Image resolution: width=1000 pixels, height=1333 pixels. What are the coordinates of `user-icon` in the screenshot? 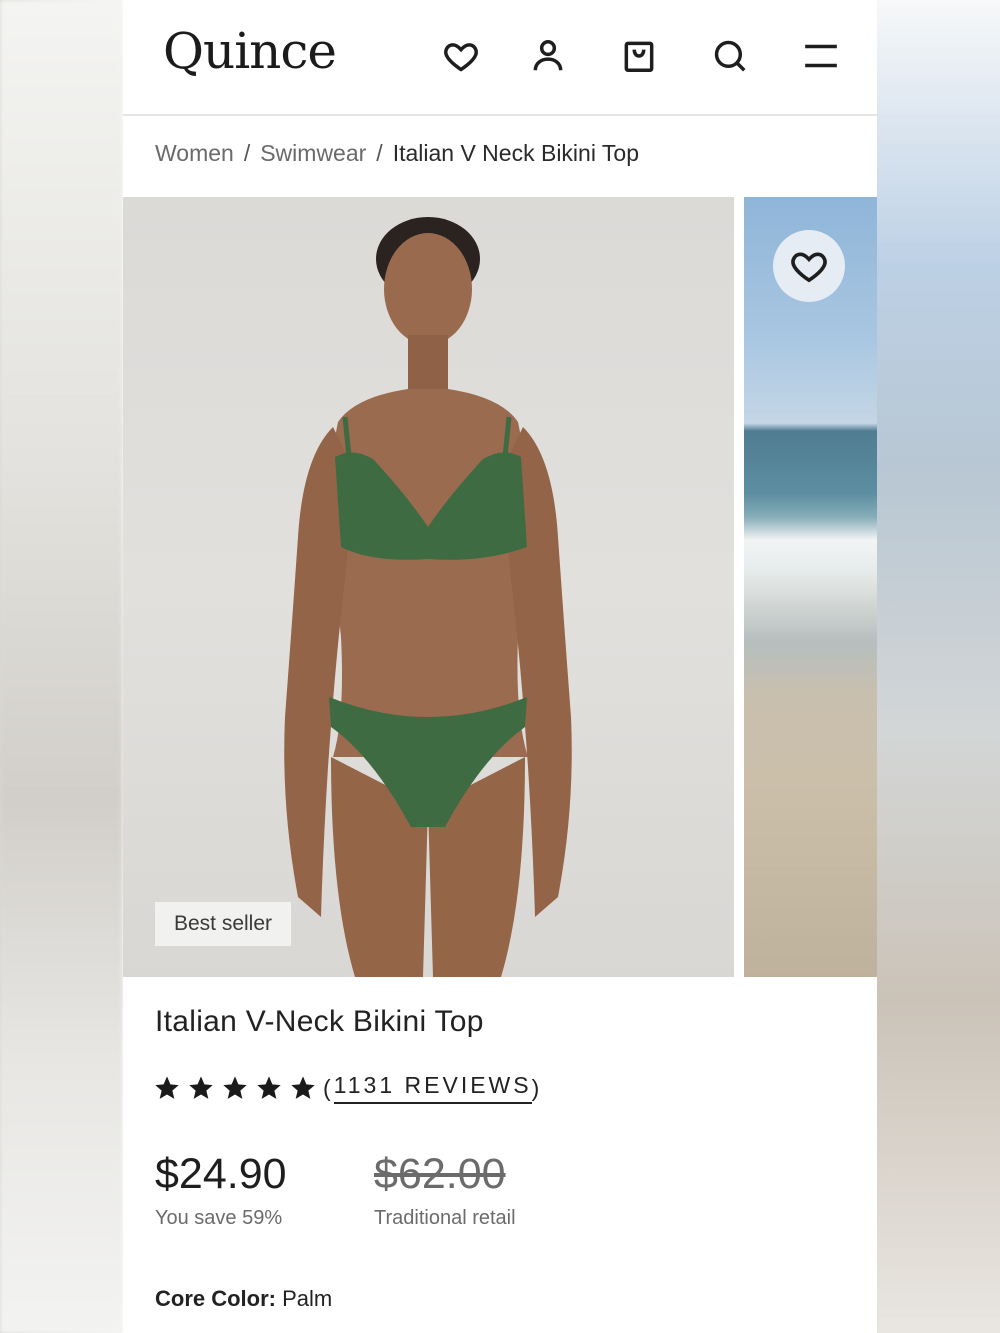 It's located at (548, 55).